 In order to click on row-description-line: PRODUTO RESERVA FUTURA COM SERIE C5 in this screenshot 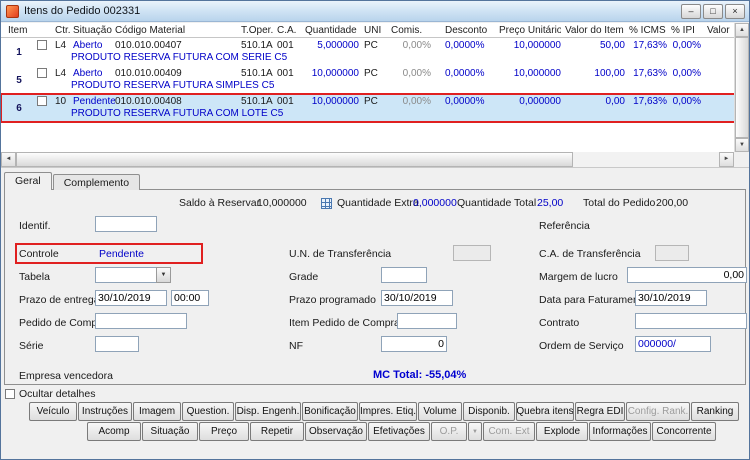, I will do `click(375, 58)`.